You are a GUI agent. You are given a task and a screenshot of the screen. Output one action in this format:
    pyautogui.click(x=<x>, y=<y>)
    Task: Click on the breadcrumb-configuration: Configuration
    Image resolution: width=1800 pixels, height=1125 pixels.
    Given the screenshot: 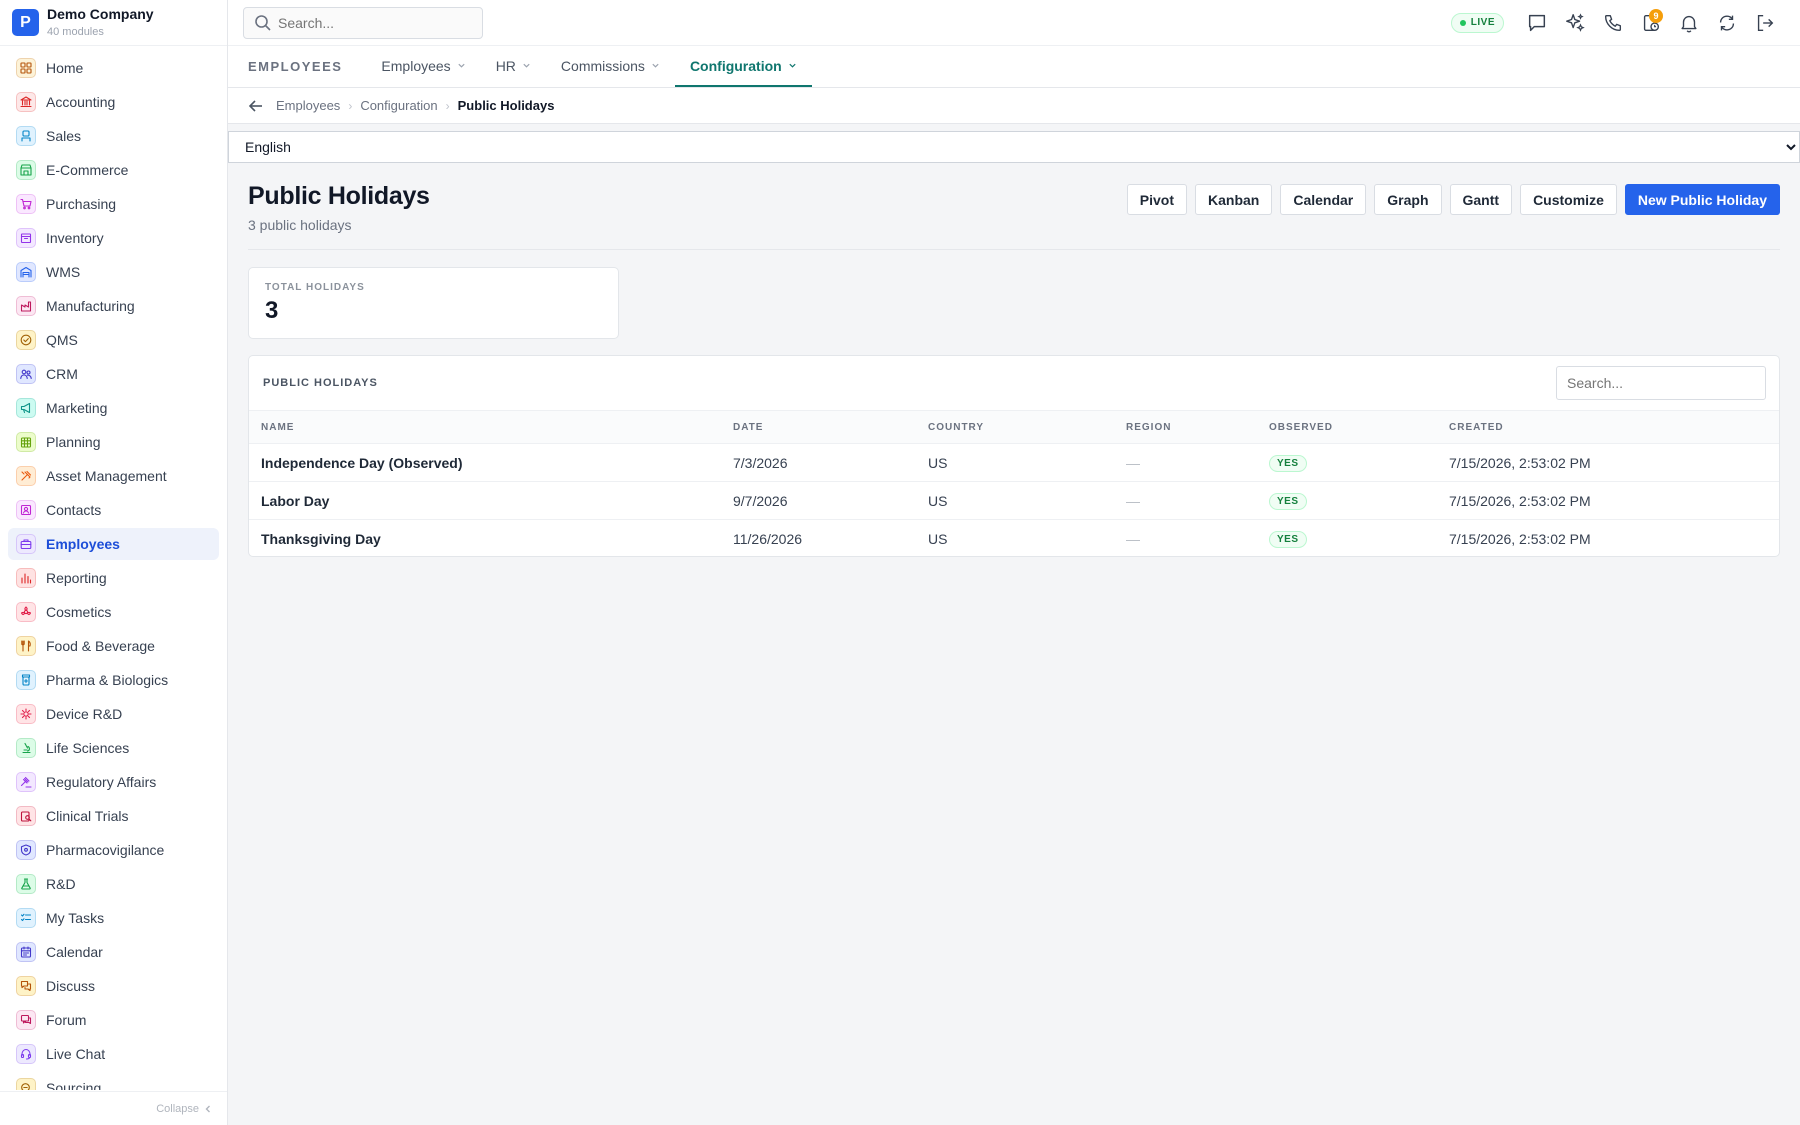 What is the action you would take?
    pyautogui.click(x=398, y=105)
    